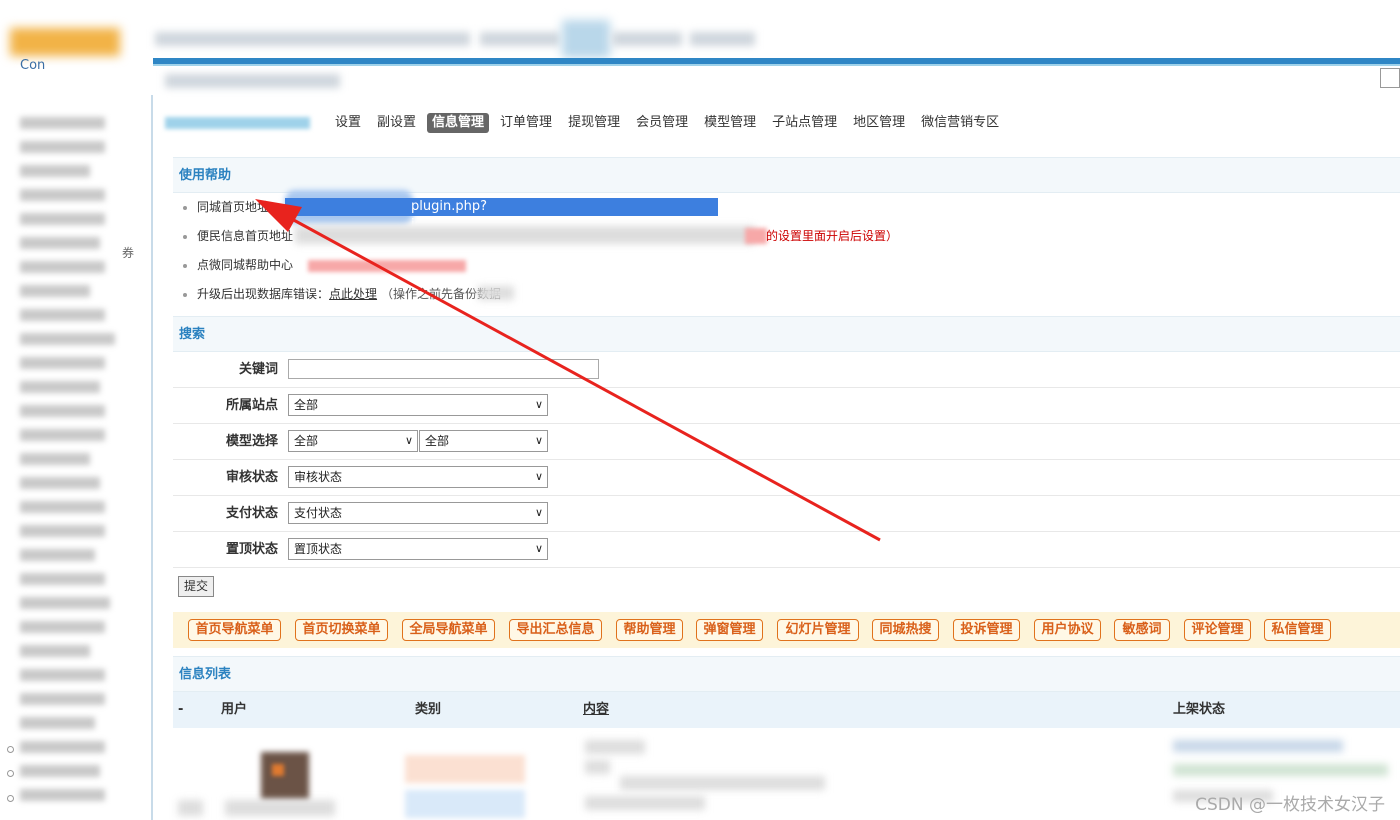 This screenshot has height=820, width=1400. I want to click on bullet-icon, so click(185, 207).